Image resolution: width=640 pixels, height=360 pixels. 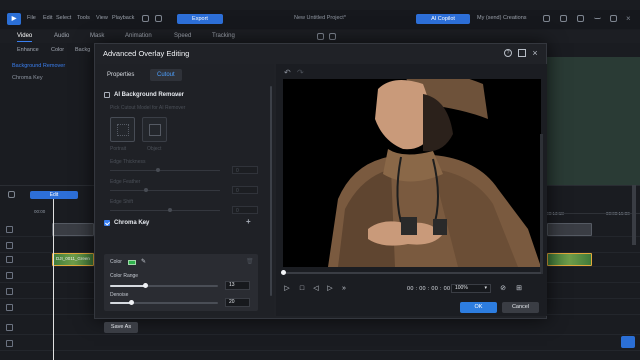 I want to click on ok-button: OK, so click(x=478, y=307).